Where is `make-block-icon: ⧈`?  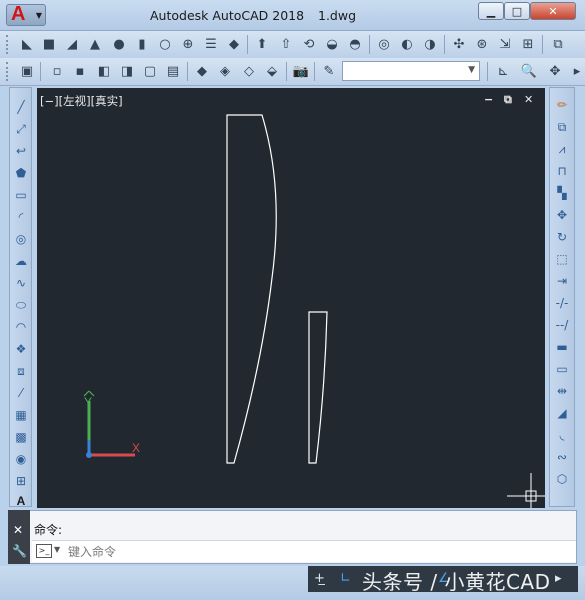 make-block-icon: ⧈ is located at coordinates (21, 371).